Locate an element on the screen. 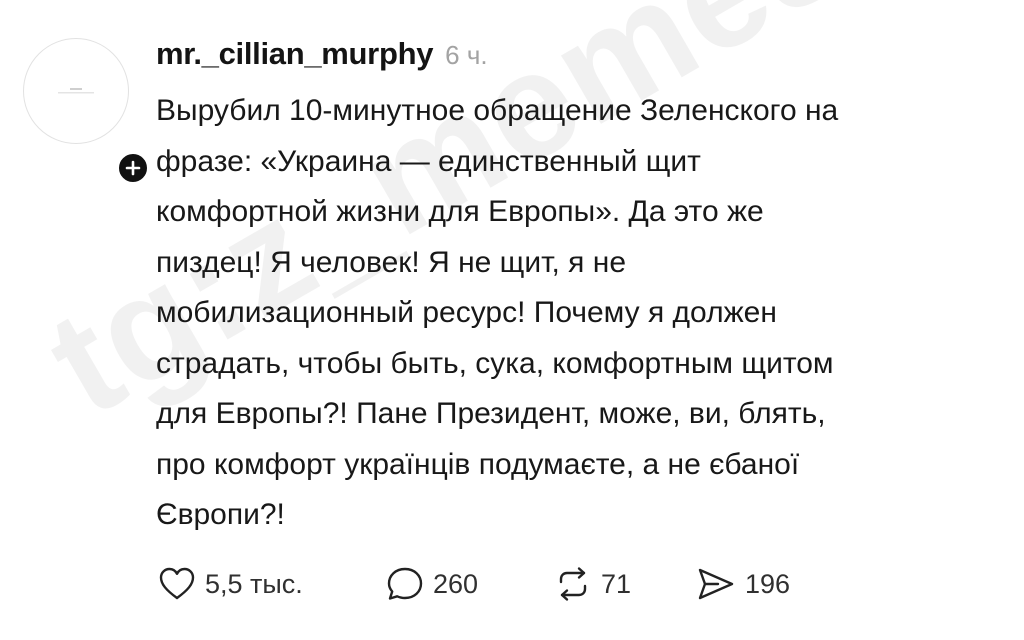 This screenshot has height=640, width=1024. repost-count: 71 is located at coordinates (616, 583).